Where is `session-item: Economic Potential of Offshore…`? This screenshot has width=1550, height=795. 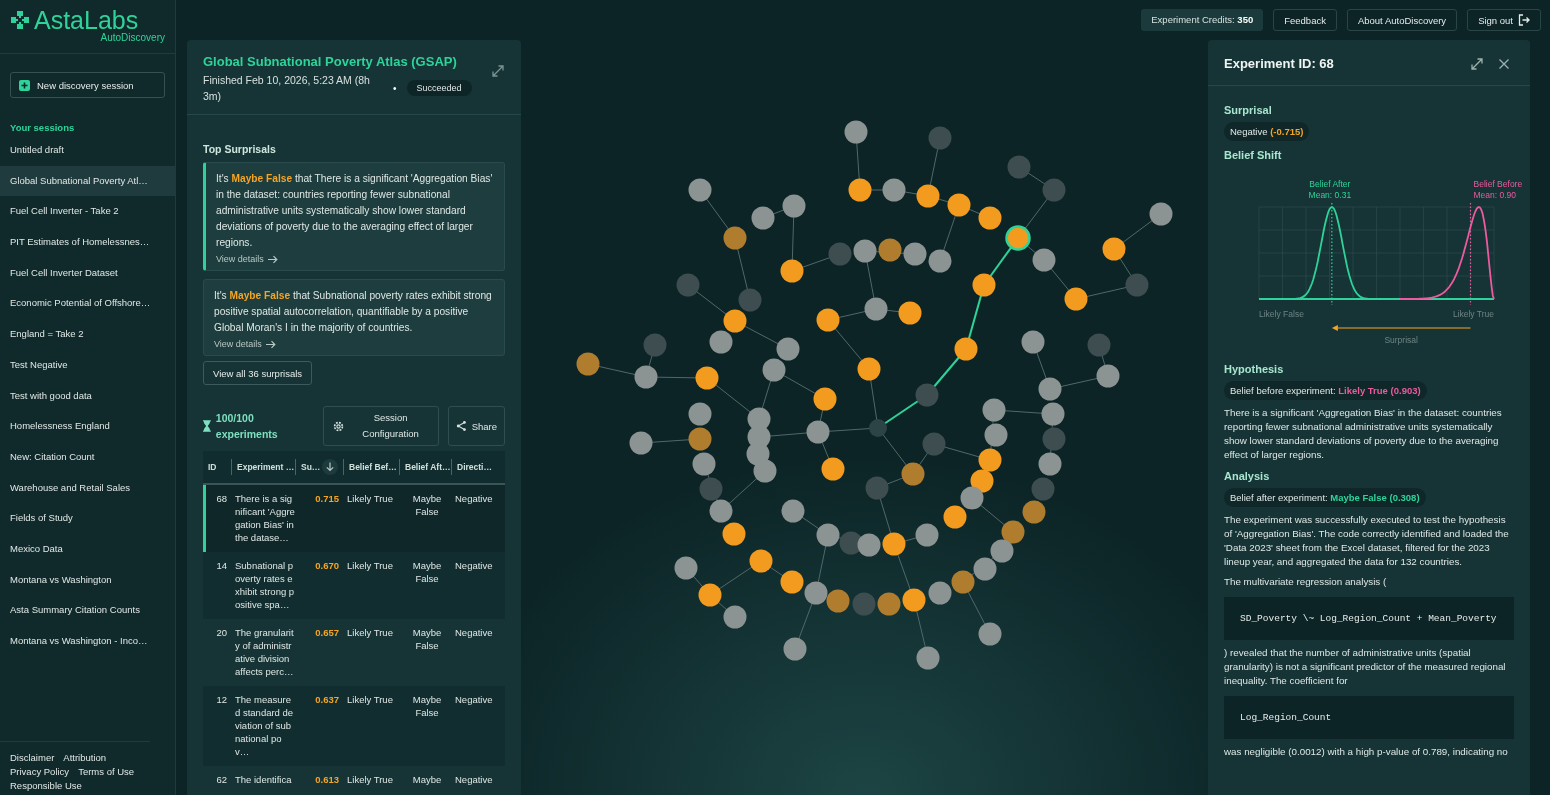 session-item: Economic Potential of Offshore… is located at coordinates (87, 304).